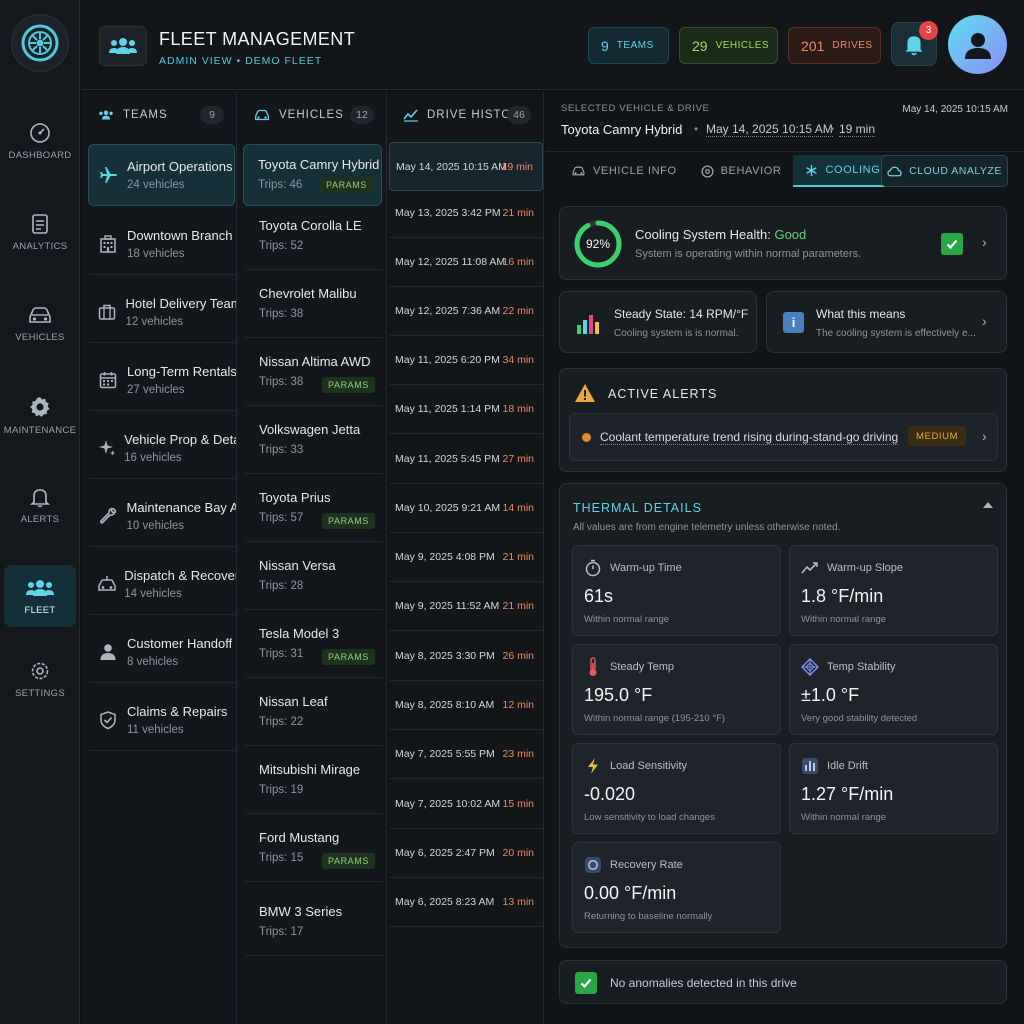 The image size is (1024, 1024). Describe the element at coordinates (161, 175) in the screenshot. I see `team-item: Airport Operations 24 vehicles` at that location.